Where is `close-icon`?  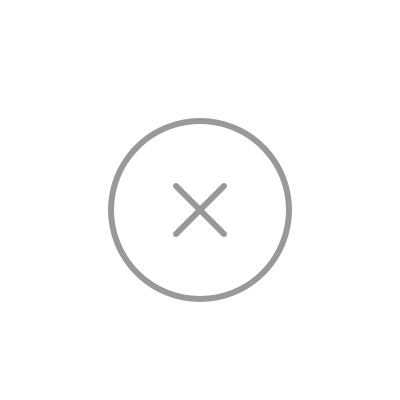
close-icon is located at coordinates (200, 210).